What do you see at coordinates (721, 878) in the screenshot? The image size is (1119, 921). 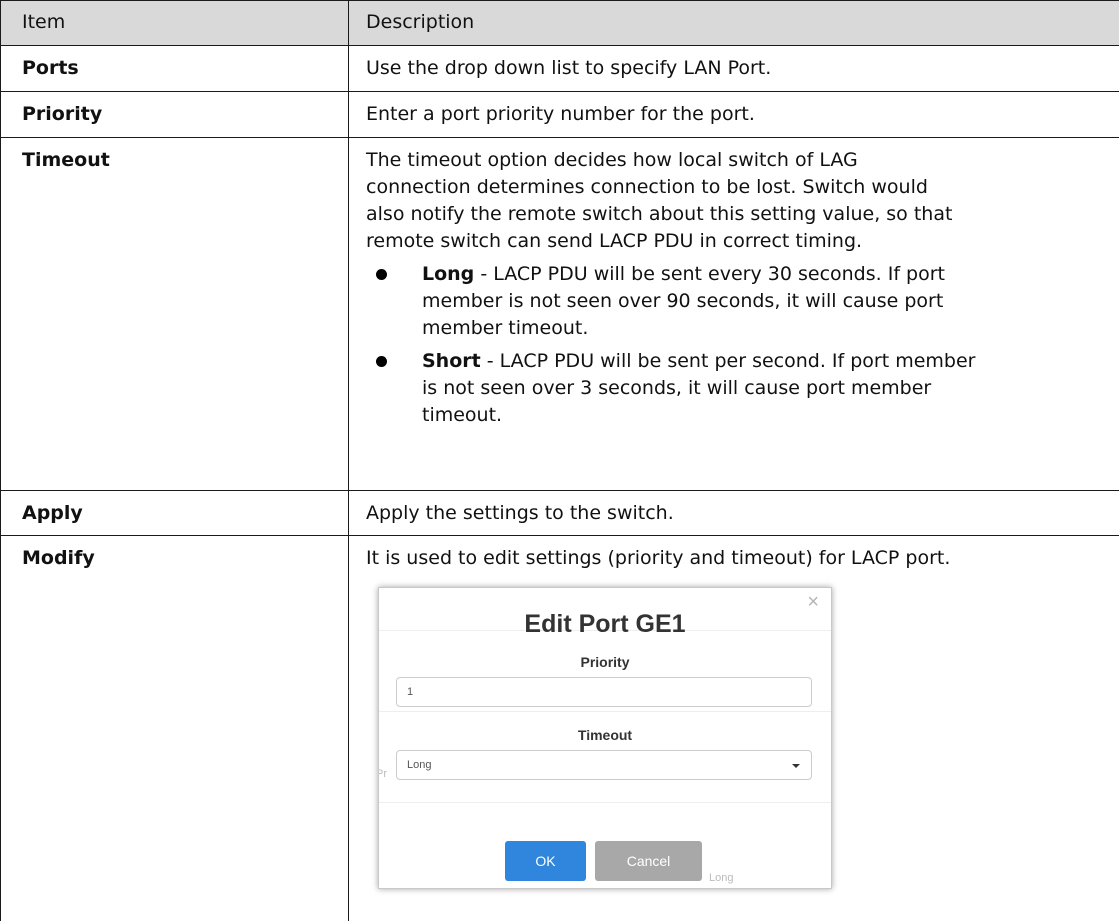 I see `background-text-fragment: Long` at bounding box center [721, 878].